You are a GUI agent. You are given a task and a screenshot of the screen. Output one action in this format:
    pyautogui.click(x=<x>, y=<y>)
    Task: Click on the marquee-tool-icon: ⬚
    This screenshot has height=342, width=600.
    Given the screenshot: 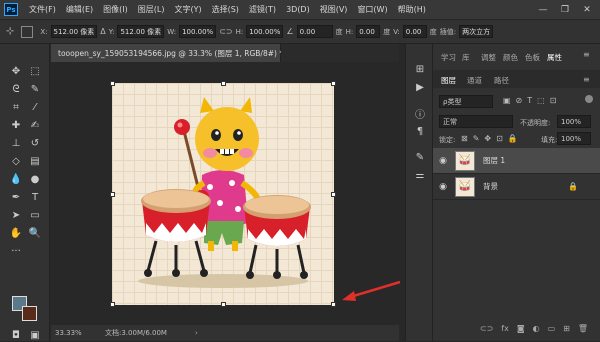 What is the action you would take?
    pyautogui.click(x=35, y=71)
    